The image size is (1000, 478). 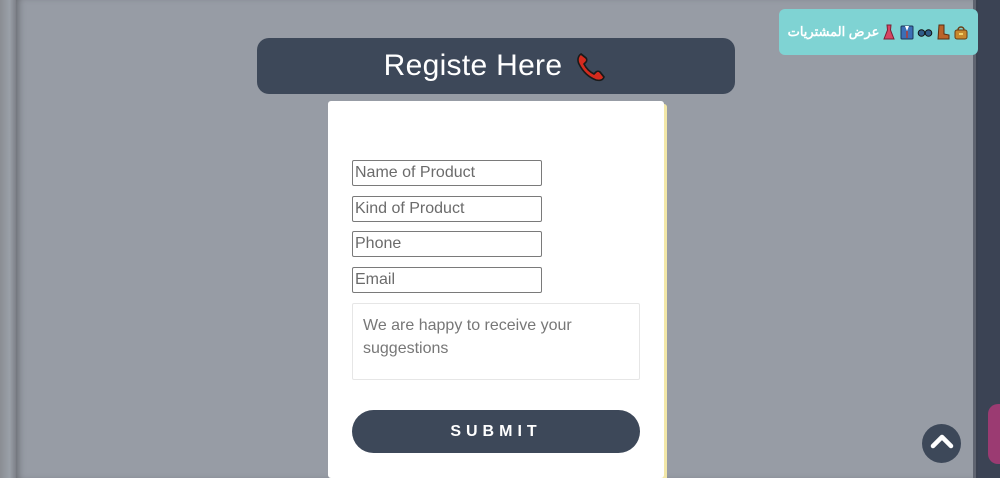 I want to click on dress-icon, so click(x=889, y=32).